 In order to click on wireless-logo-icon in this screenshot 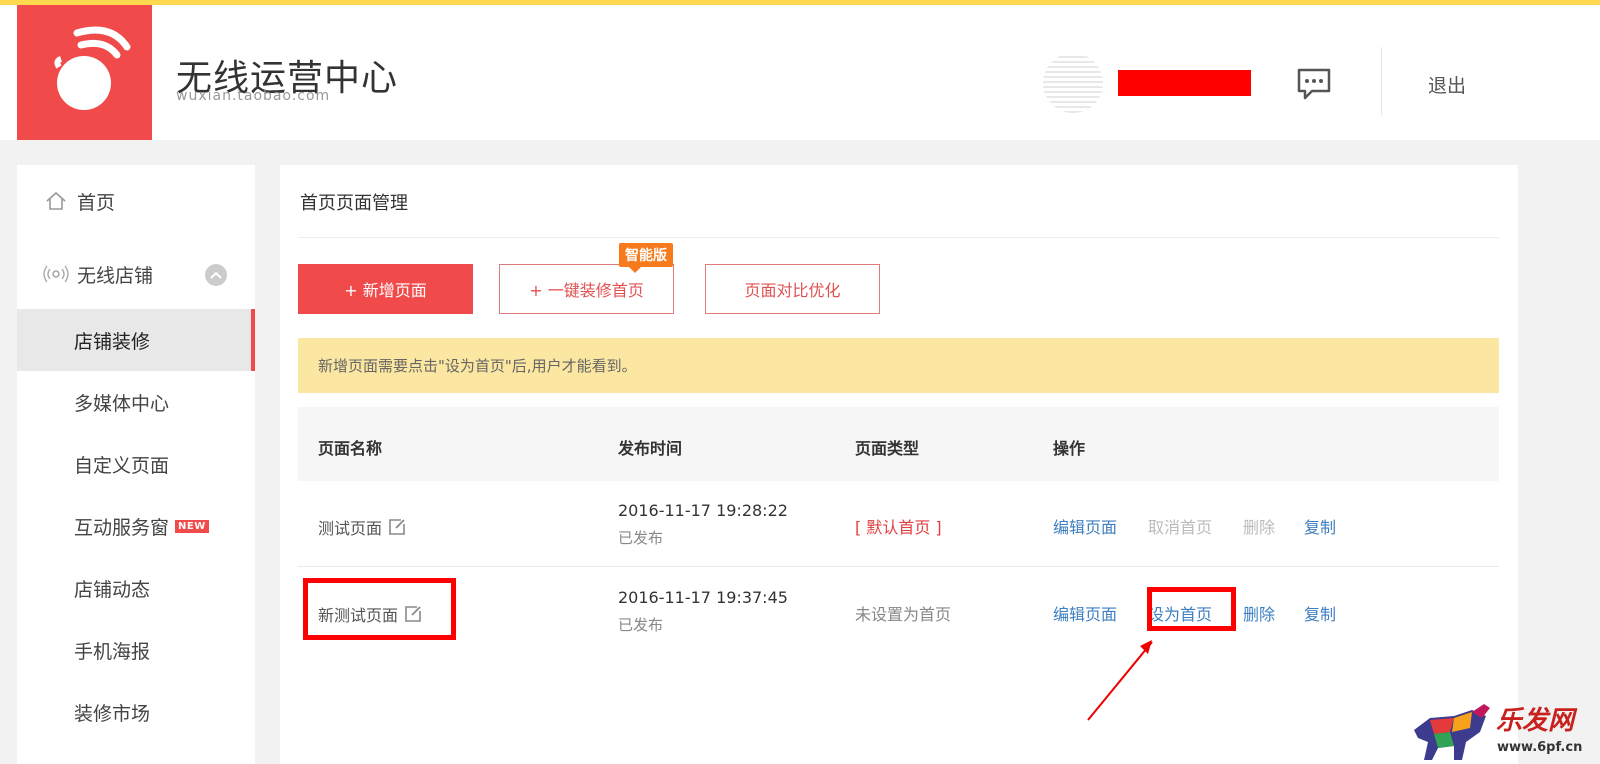, I will do `click(92, 68)`.